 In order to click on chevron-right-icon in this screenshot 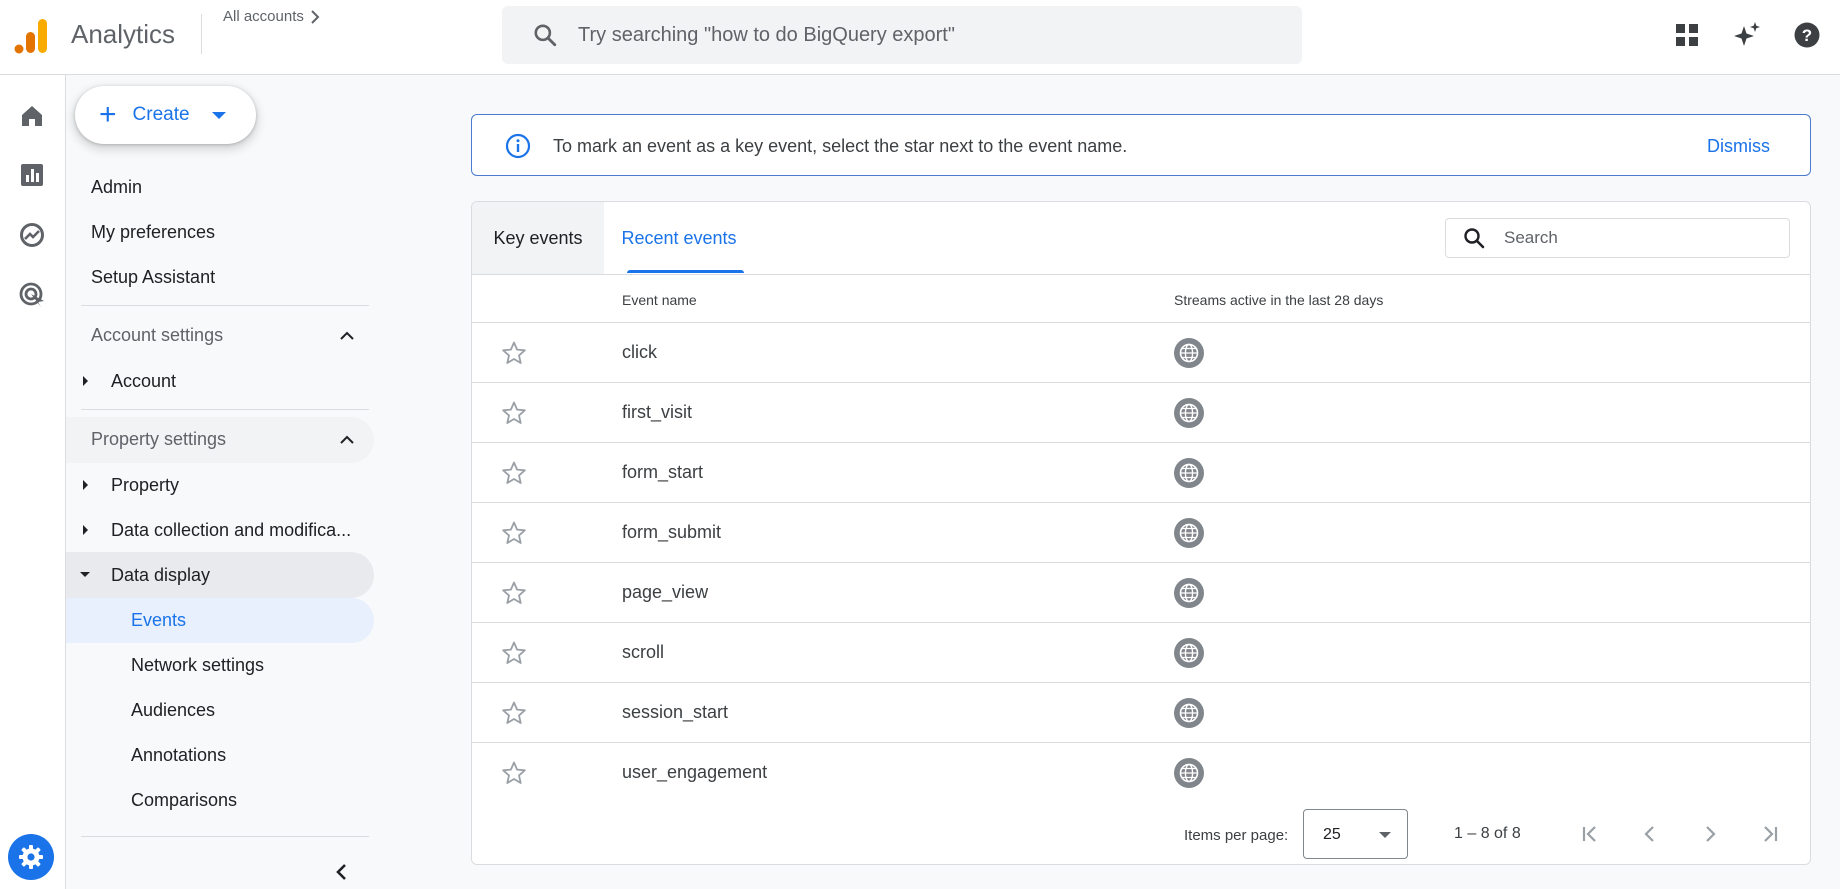, I will do `click(315, 16)`.